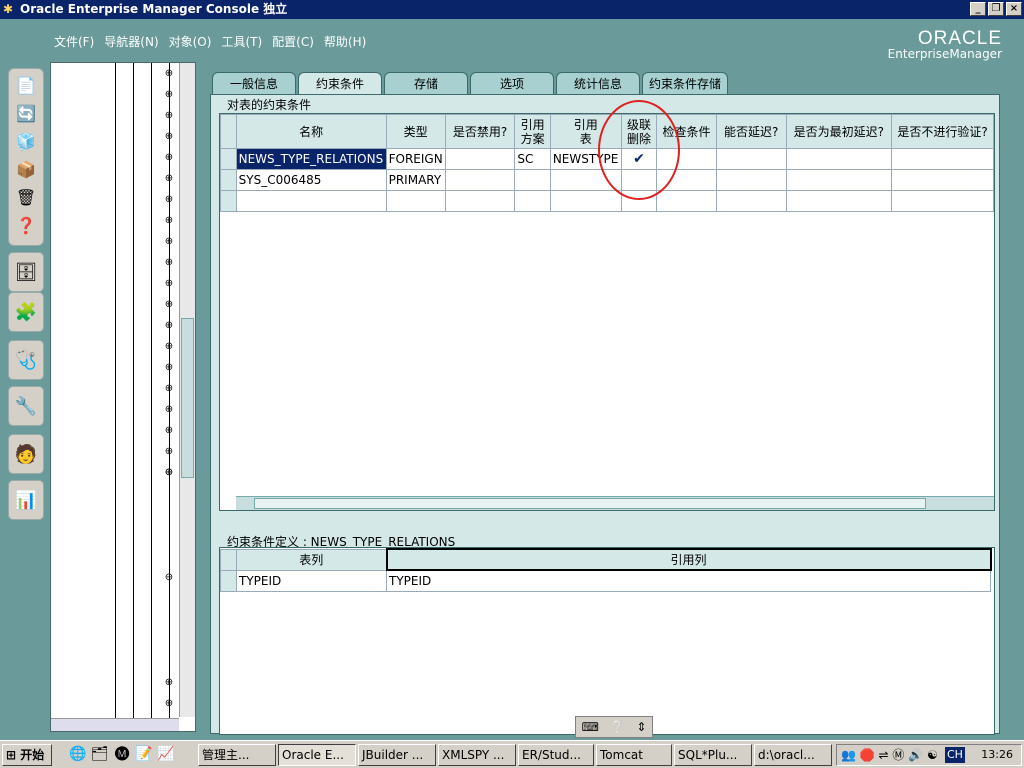  Describe the element at coordinates (415, 180) in the screenshot. I see `cell-type: PRIMARY` at that location.